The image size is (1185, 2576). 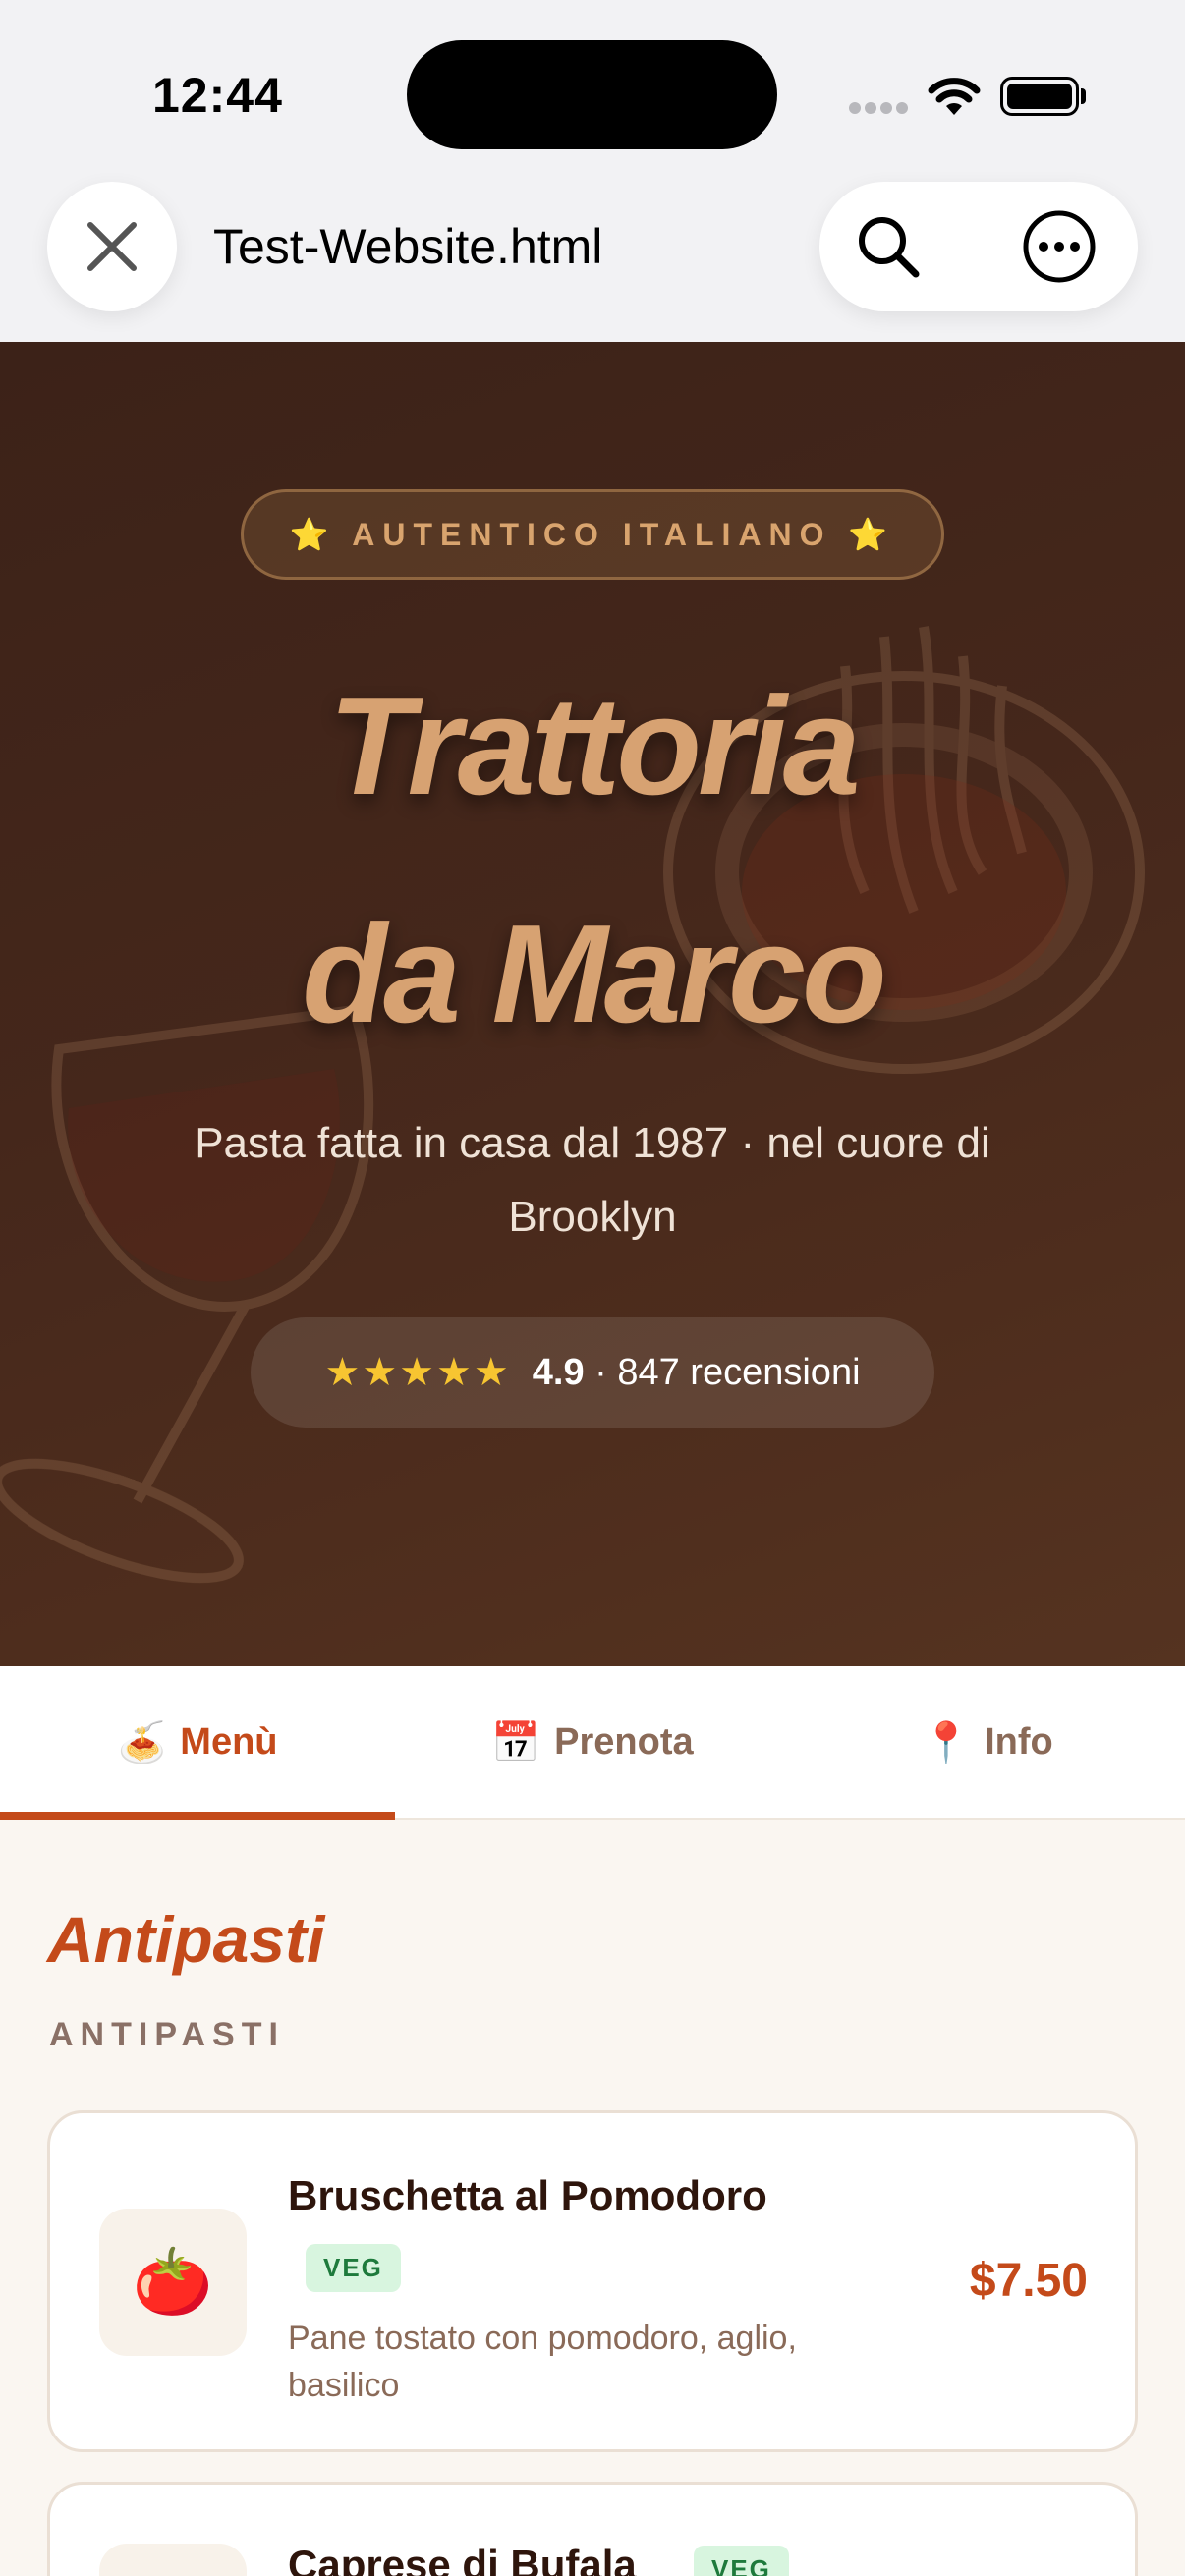 What do you see at coordinates (879, 108) in the screenshot?
I see `cellular-signal-icon` at bounding box center [879, 108].